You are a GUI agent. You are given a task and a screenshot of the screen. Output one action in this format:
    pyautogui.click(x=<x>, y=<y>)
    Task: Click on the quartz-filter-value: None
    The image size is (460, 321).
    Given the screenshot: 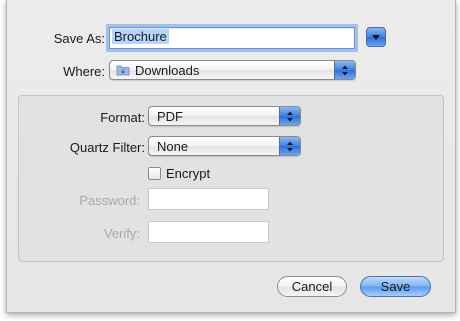 What is the action you would take?
    pyautogui.click(x=173, y=146)
    